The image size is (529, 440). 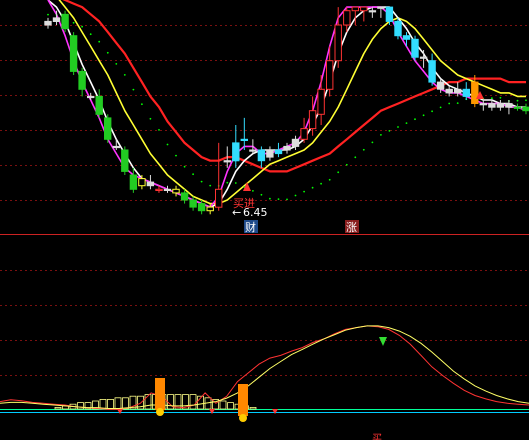 I want to click on signal-label: 买, so click(x=377, y=436).